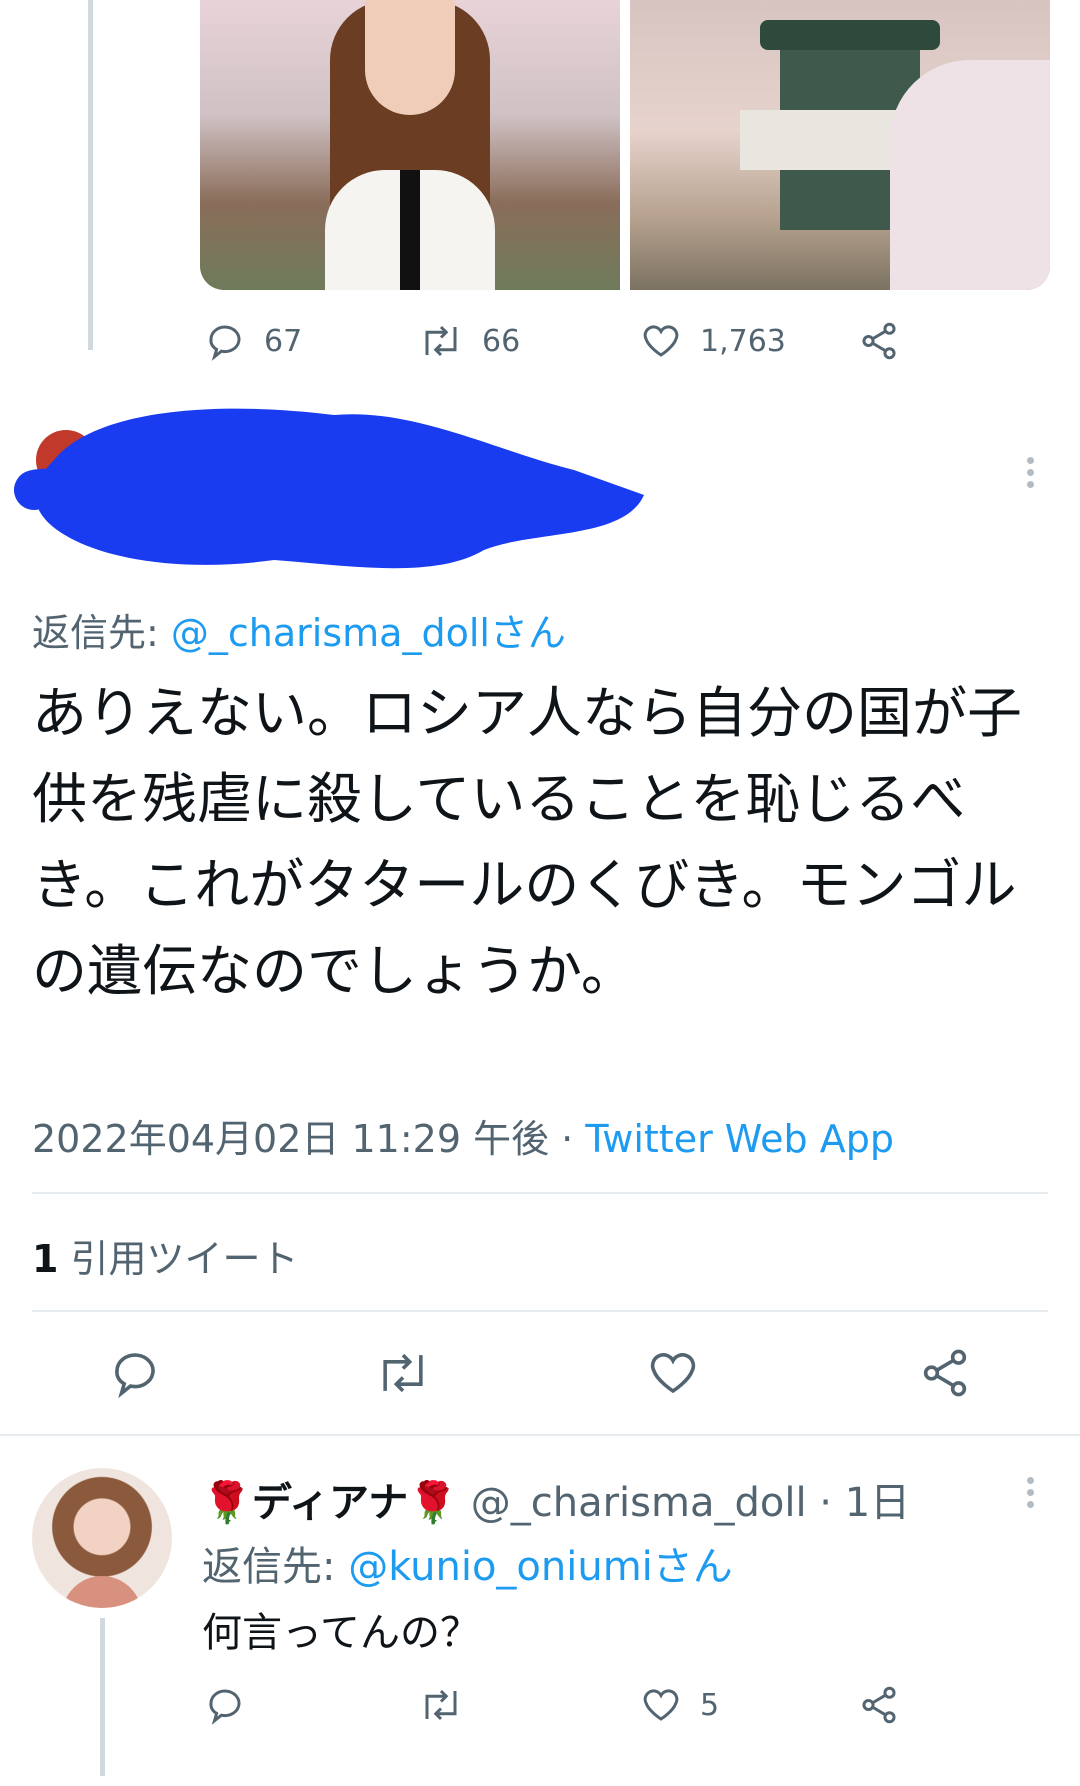 This screenshot has width=1080, height=1786. Describe the element at coordinates (283, 341) in the screenshot. I see `parent-reply-count: 67` at that location.